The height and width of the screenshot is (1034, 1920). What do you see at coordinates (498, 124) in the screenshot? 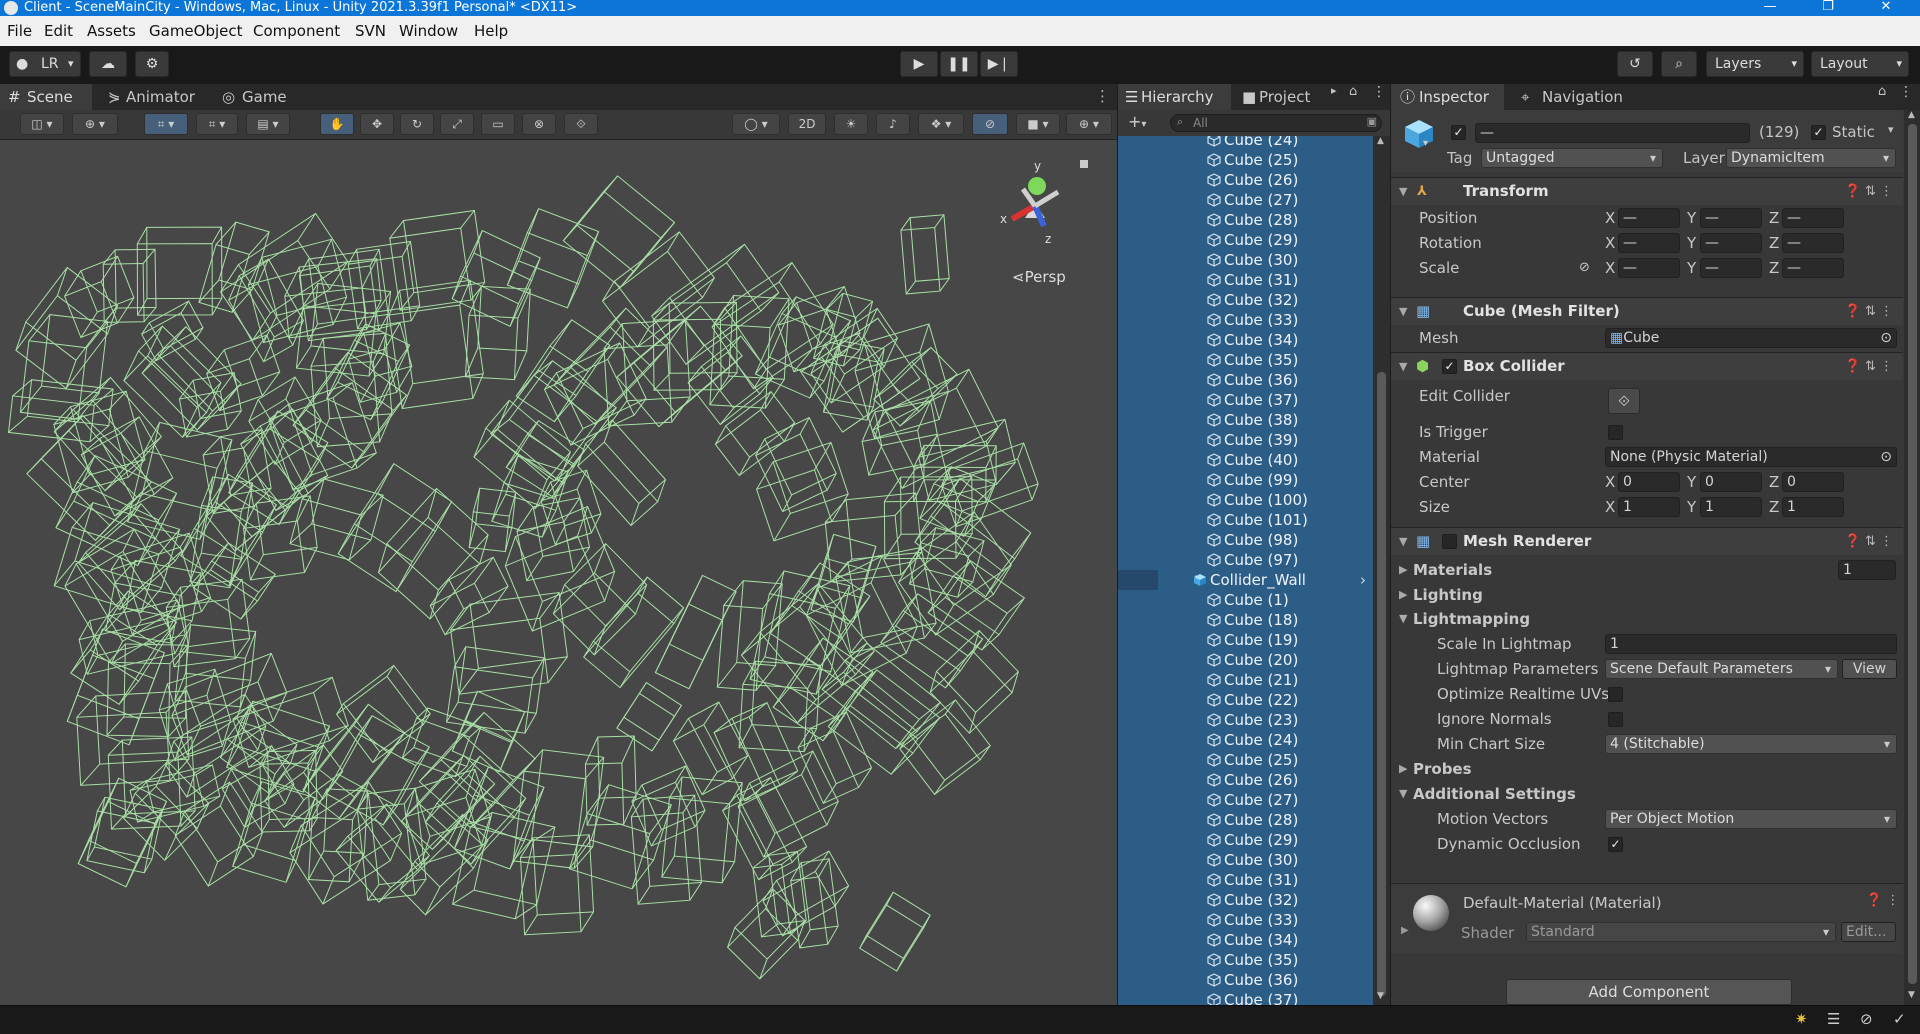
I see `rect-tool-button: ▭` at bounding box center [498, 124].